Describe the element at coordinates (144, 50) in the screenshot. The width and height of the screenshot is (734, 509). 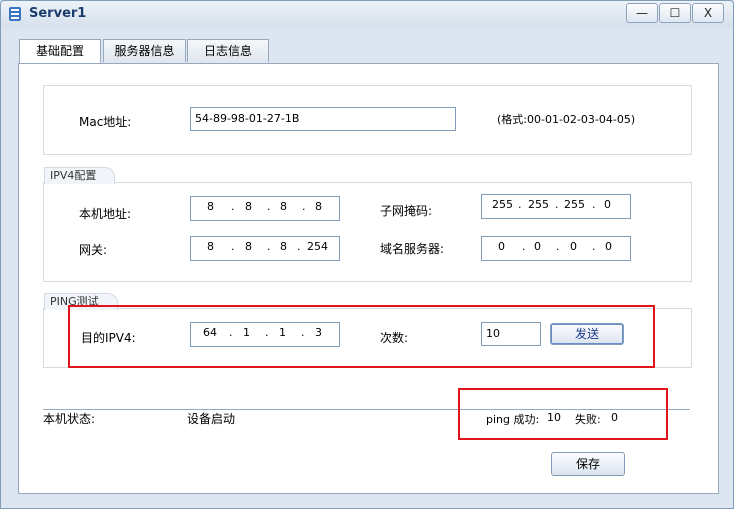
I see `tab-server-info: 服务器信息` at that location.